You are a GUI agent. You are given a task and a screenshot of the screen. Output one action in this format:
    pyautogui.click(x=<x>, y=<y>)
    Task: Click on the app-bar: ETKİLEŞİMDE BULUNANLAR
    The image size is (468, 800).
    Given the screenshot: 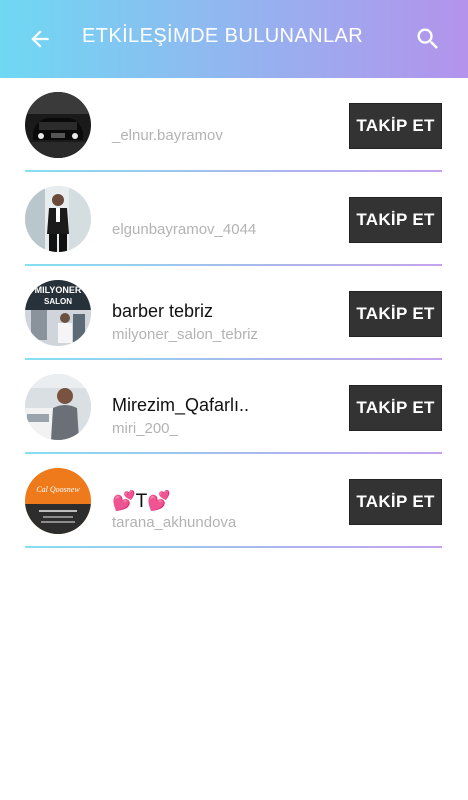 What is the action you would take?
    pyautogui.click(x=234, y=39)
    